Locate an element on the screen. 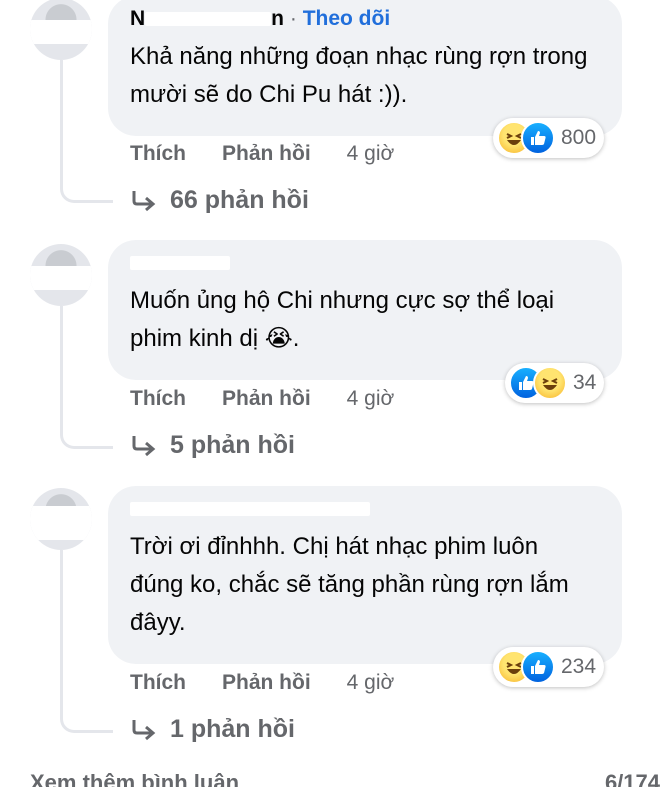 This screenshot has width=660, height=787. reaction-summary: 34 is located at coordinates (555, 383).